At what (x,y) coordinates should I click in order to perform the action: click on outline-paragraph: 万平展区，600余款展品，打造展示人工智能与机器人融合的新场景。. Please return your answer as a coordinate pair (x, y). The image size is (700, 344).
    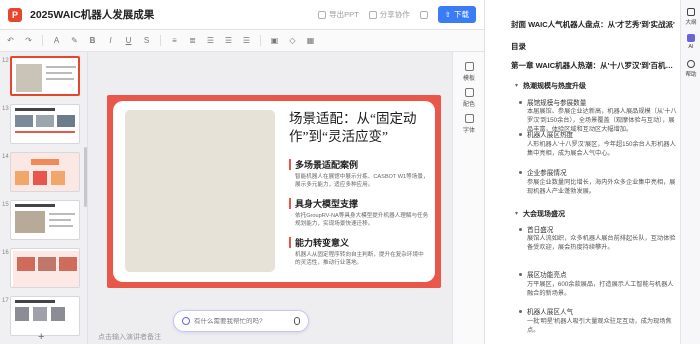
    Looking at the image, I should click on (602, 289).